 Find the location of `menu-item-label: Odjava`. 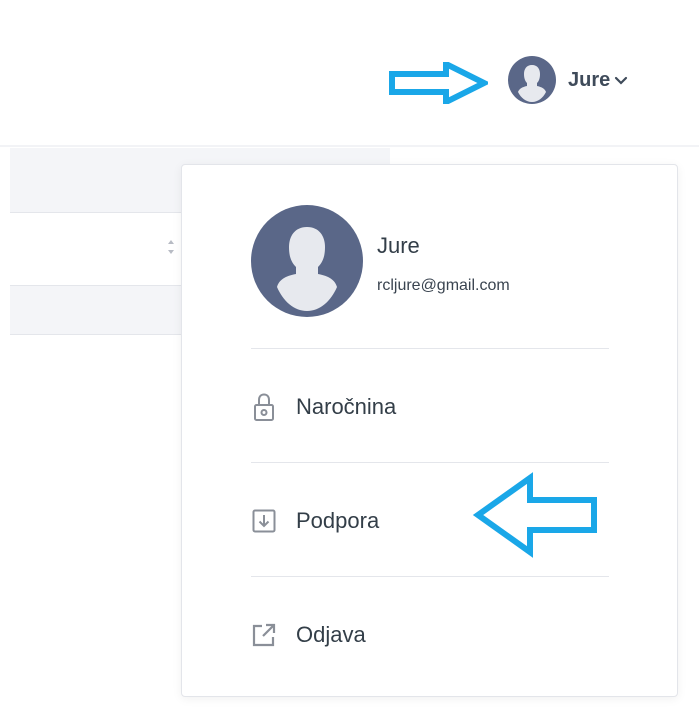

menu-item-label: Odjava is located at coordinates (331, 634).